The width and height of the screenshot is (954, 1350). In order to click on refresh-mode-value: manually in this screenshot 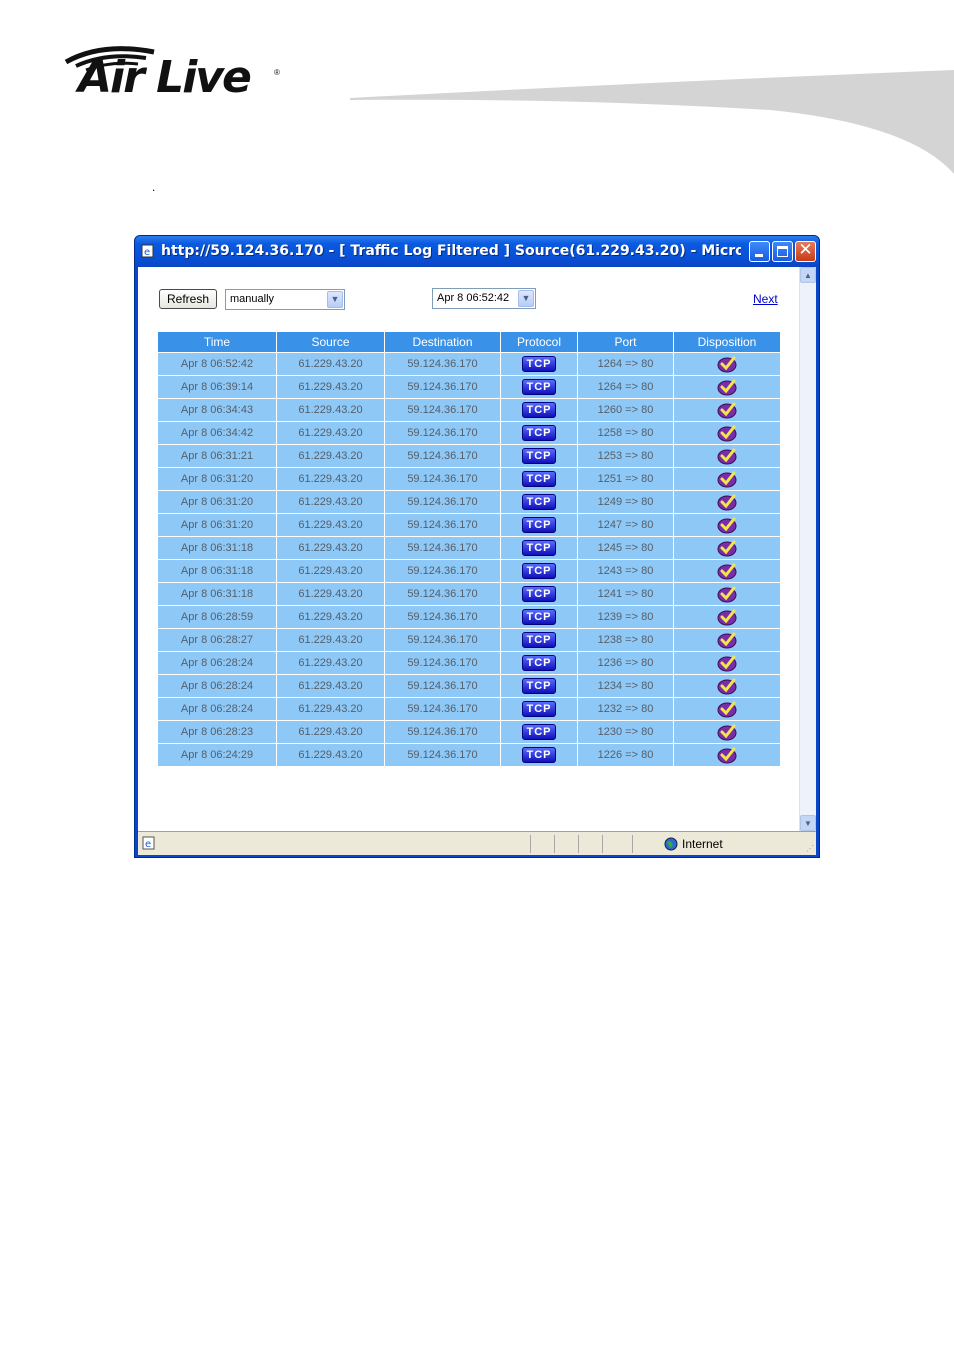, I will do `click(252, 299)`.